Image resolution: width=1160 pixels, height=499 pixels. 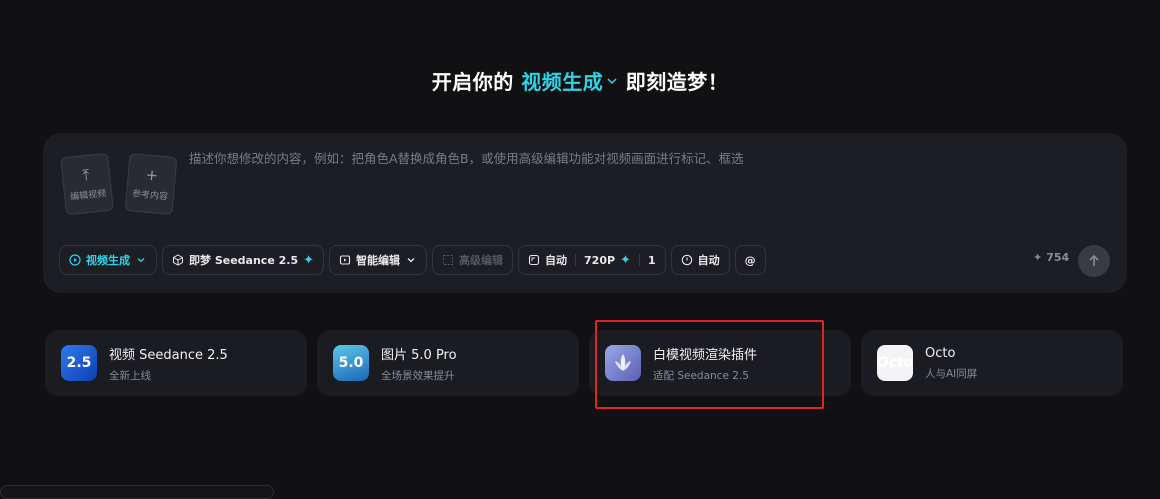 I want to click on card-text: 图片 5.0 Pro 全场景效果提升, so click(x=419, y=363).